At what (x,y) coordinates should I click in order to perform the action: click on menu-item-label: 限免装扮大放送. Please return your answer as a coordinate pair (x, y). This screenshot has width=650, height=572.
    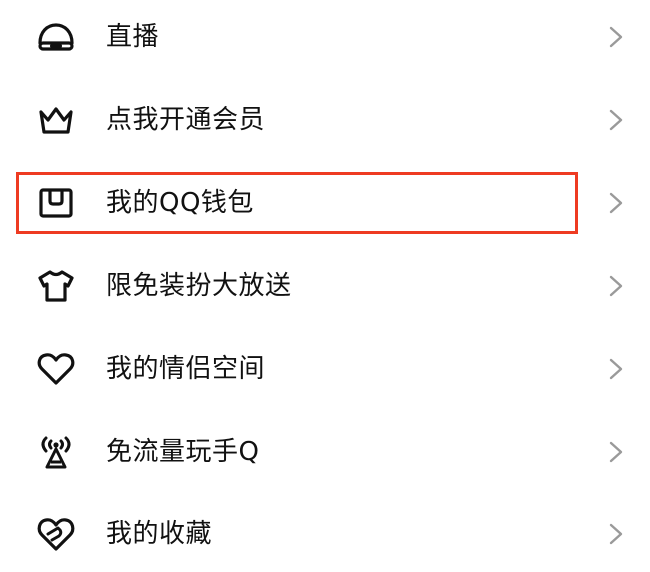
    Looking at the image, I should click on (199, 286).